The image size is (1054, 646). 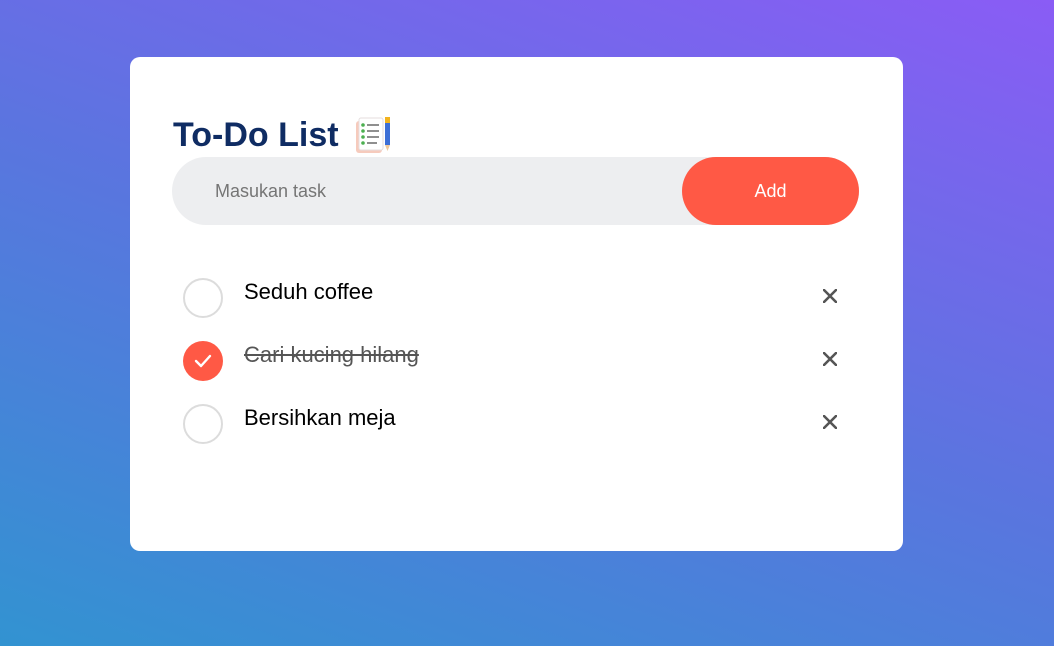 I want to click on add-button: Add, so click(x=770, y=191).